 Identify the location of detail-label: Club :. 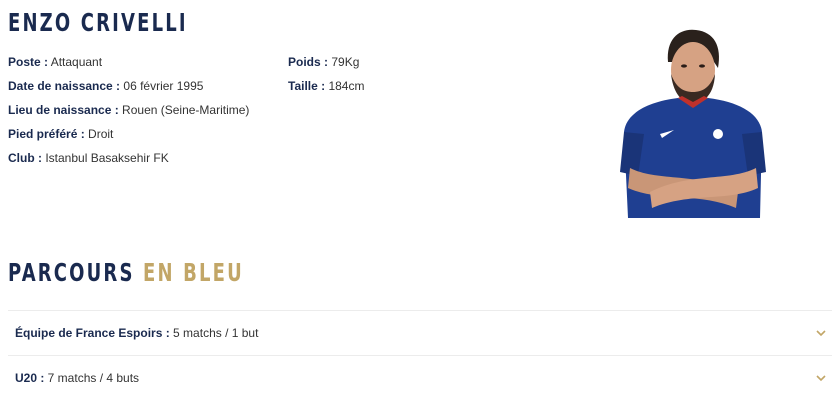
(25, 158).